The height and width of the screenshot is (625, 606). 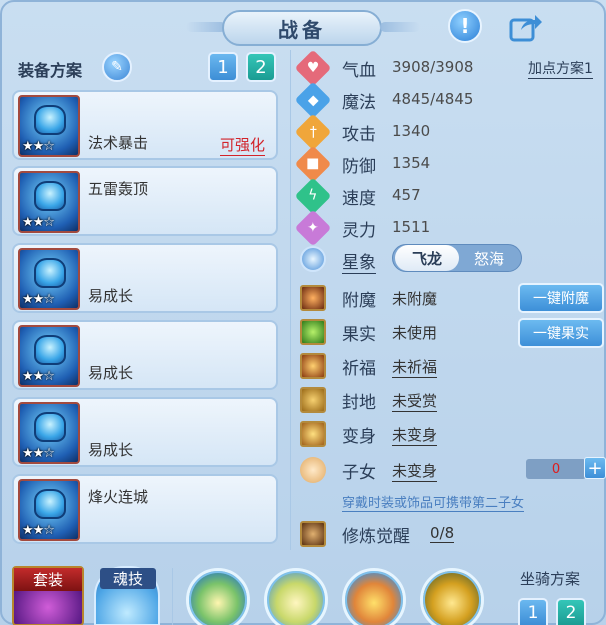 I want to click on enchant-label: 附魔, so click(x=359, y=301).